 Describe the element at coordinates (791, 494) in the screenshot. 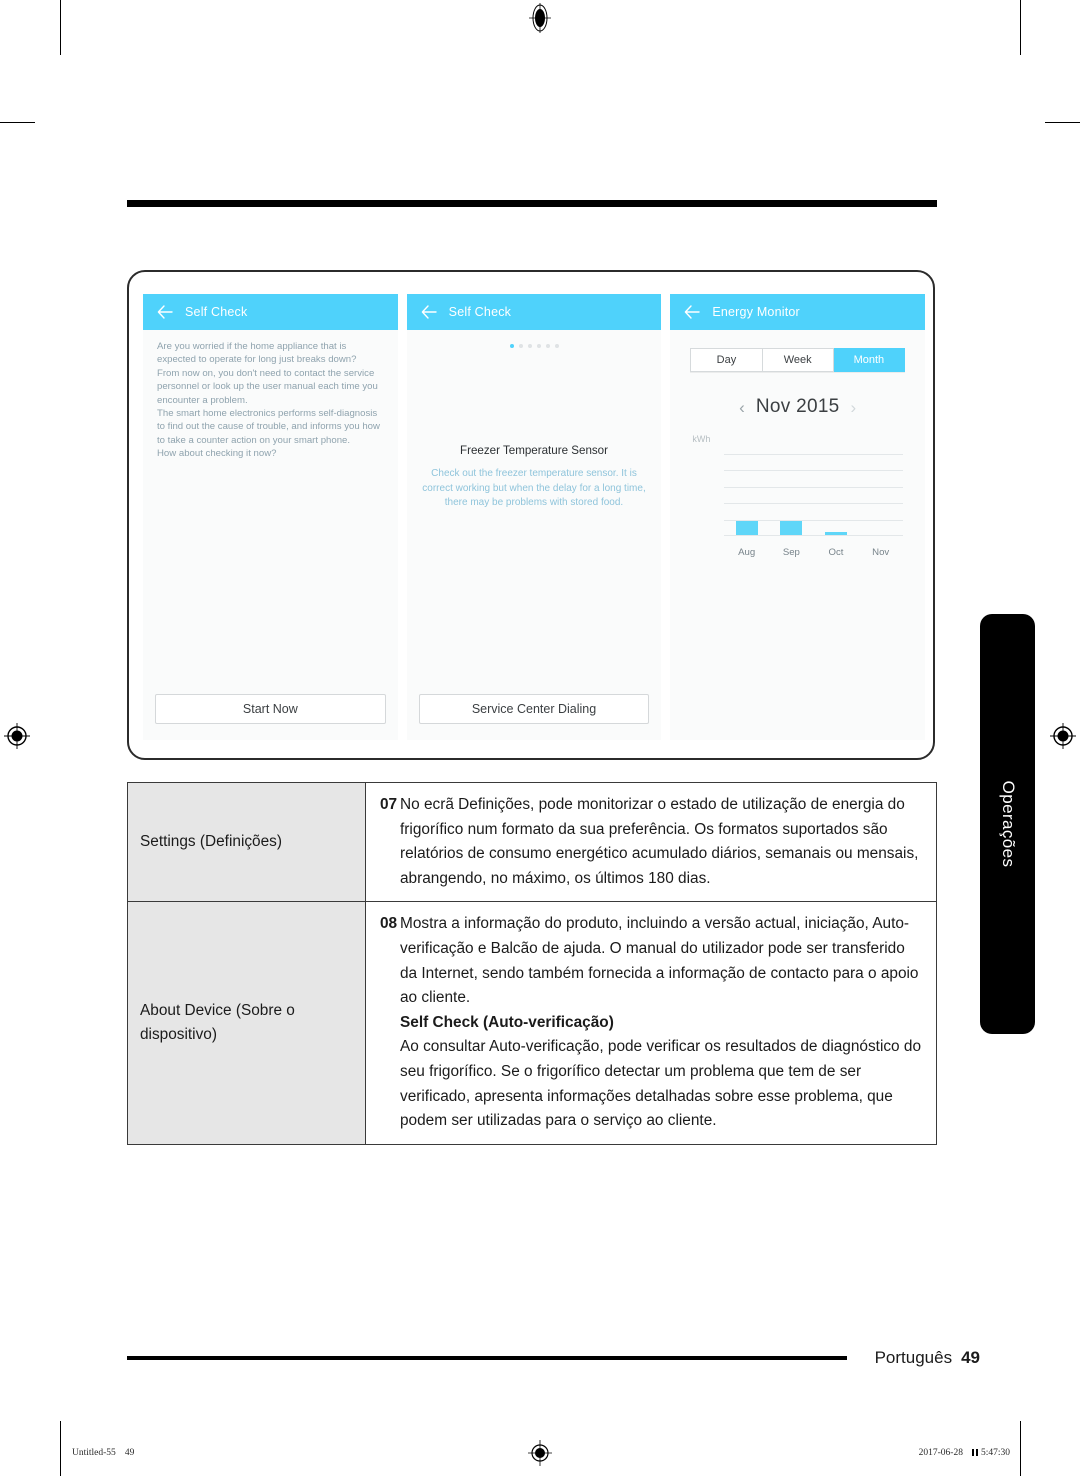

I see `bar-slot-sep` at that location.